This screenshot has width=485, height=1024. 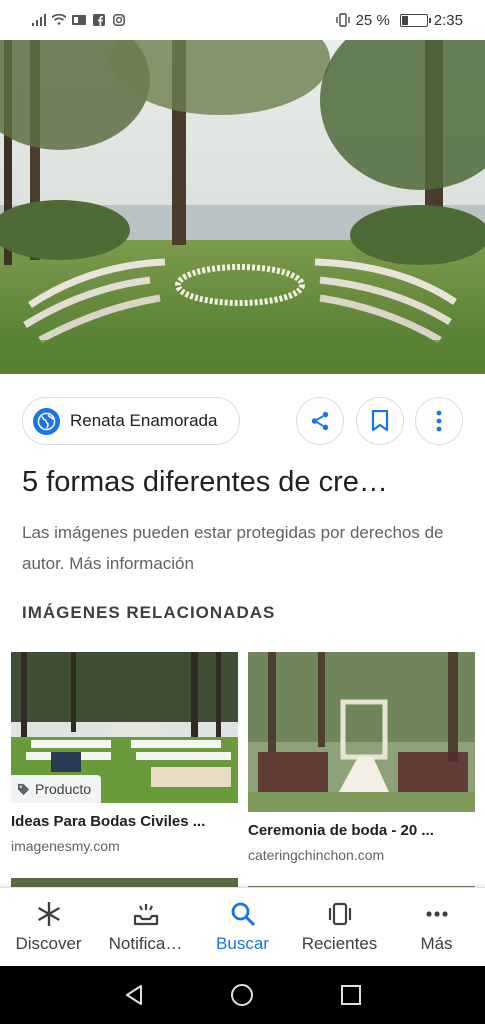 What do you see at coordinates (39, 20) in the screenshot?
I see `signal-icon` at bounding box center [39, 20].